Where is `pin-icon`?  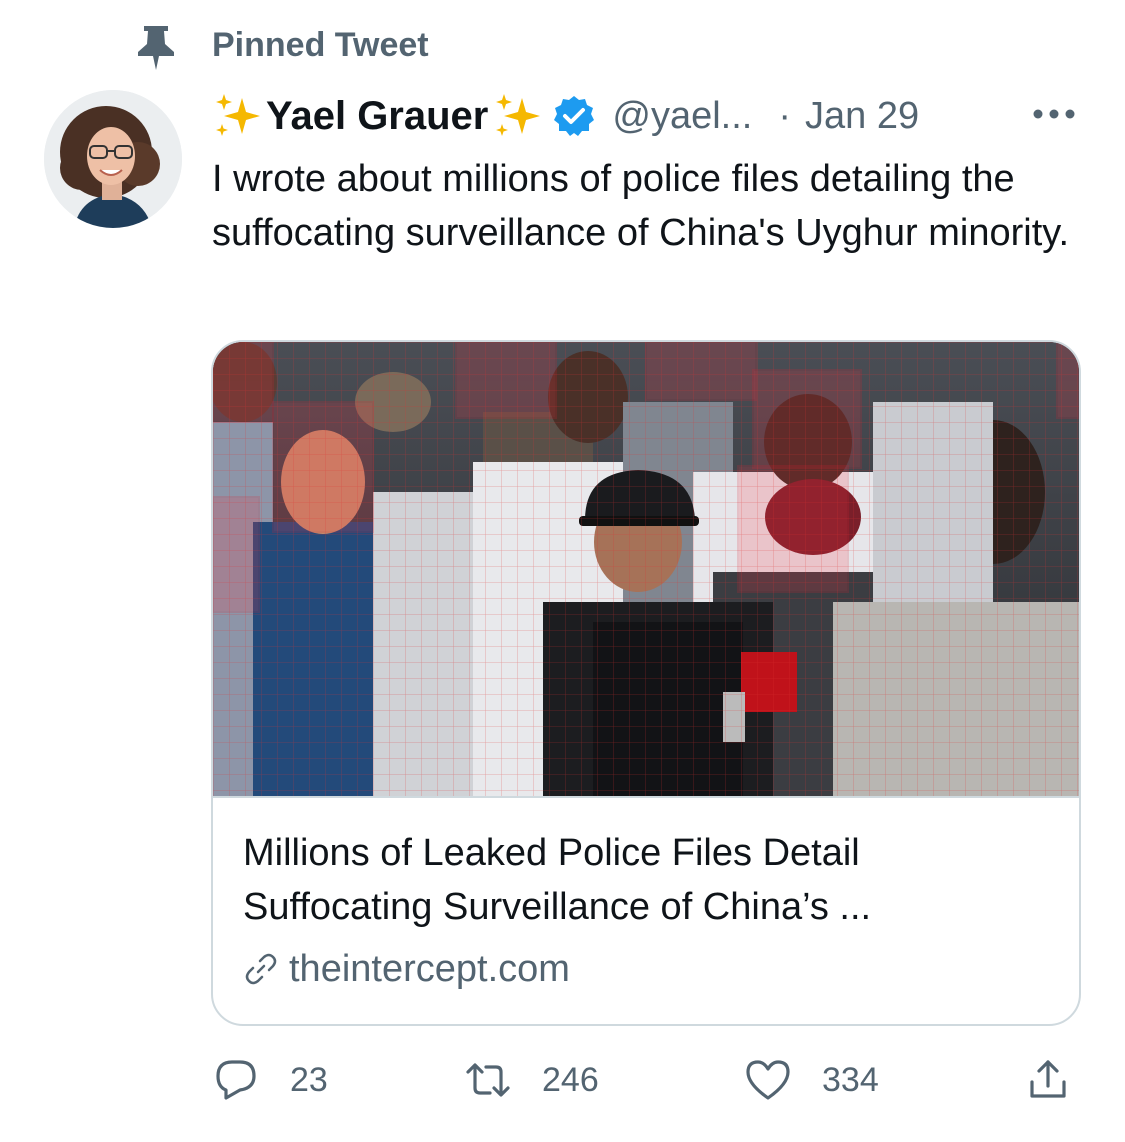
pin-icon is located at coordinates (156, 48).